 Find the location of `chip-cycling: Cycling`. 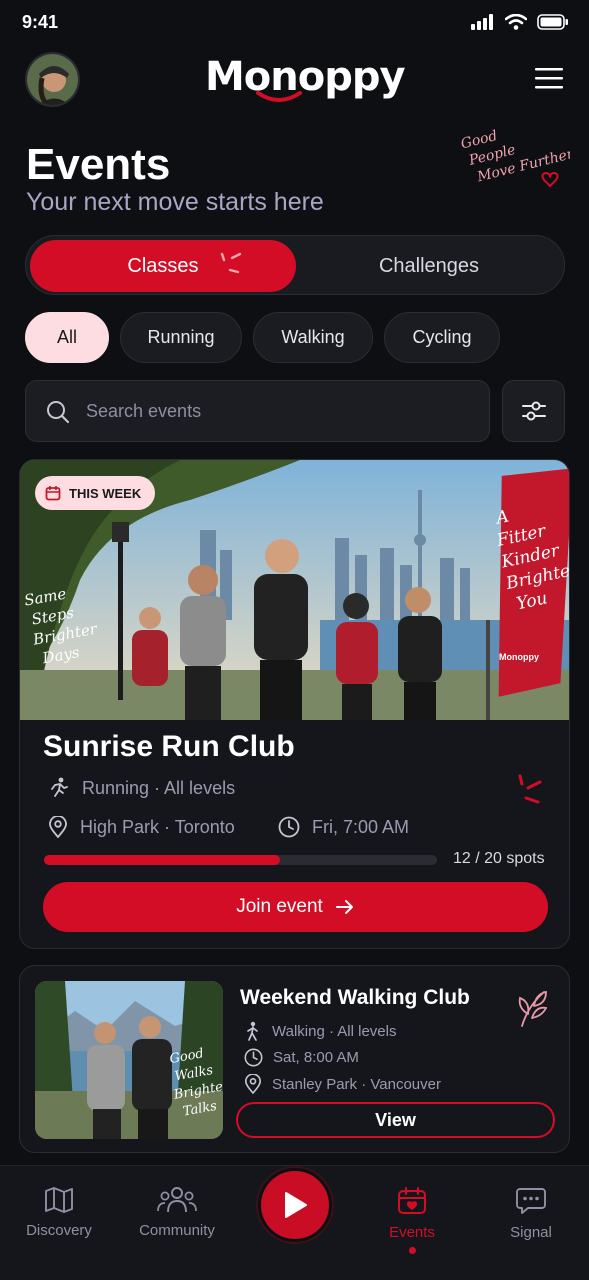

chip-cycling: Cycling is located at coordinates (442, 337).